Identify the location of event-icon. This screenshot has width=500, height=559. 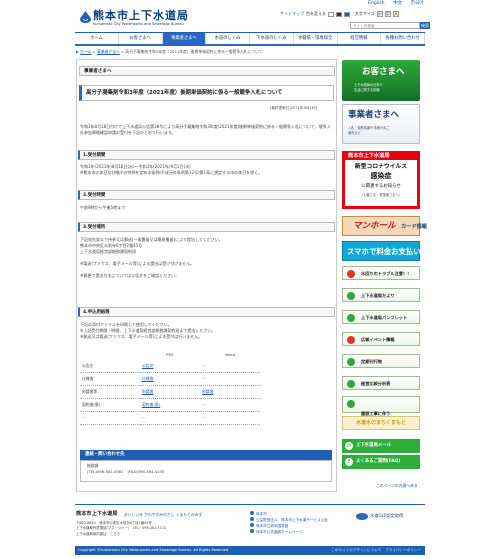
(351, 340).